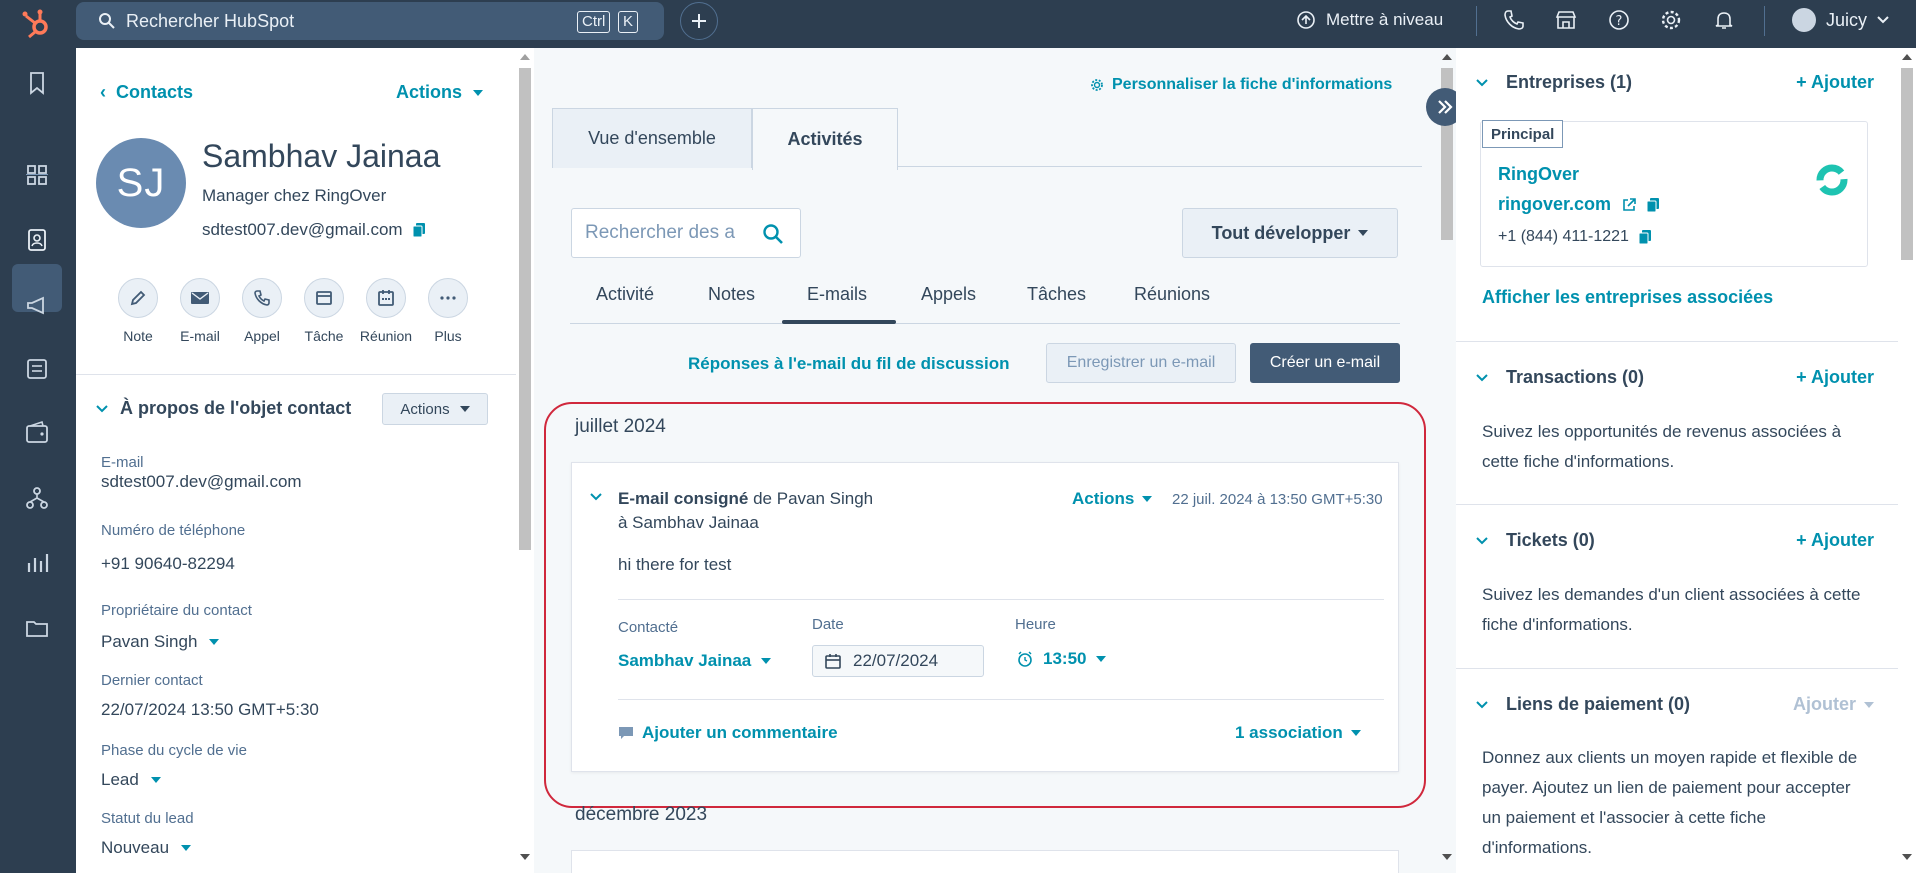 This screenshot has width=1916, height=873. What do you see at coordinates (37, 175) in the screenshot?
I see `workspaces-grid-icon` at bounding box center [37, 175].